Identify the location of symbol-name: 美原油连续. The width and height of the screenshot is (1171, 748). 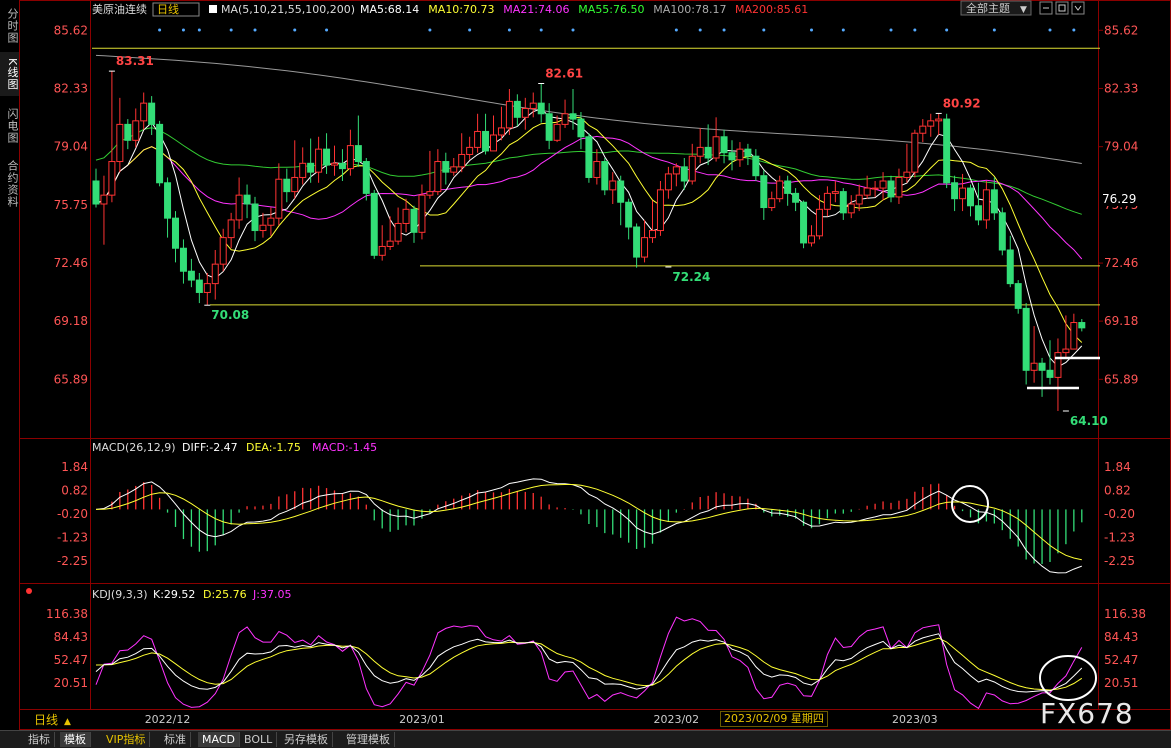
(119, 9).